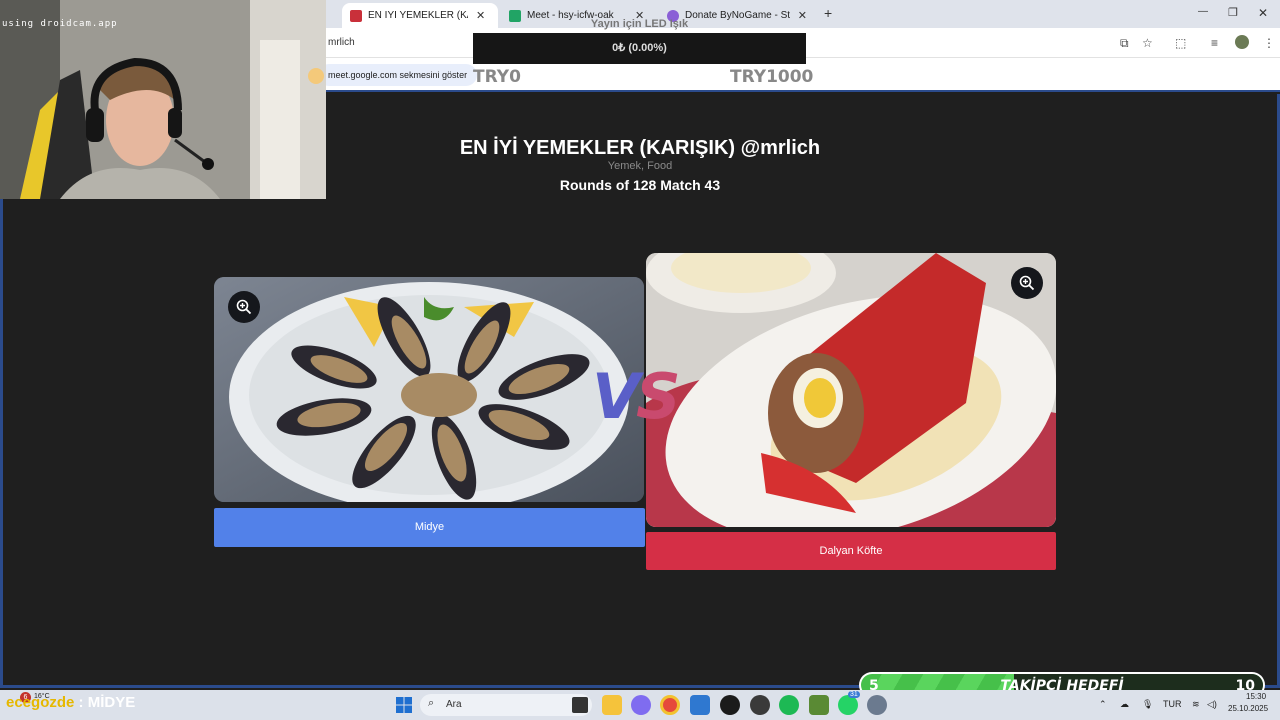  Describe the element at coordinates (1124, 43) in the screenshot. I see `translate-icon: ⧉` at that location.